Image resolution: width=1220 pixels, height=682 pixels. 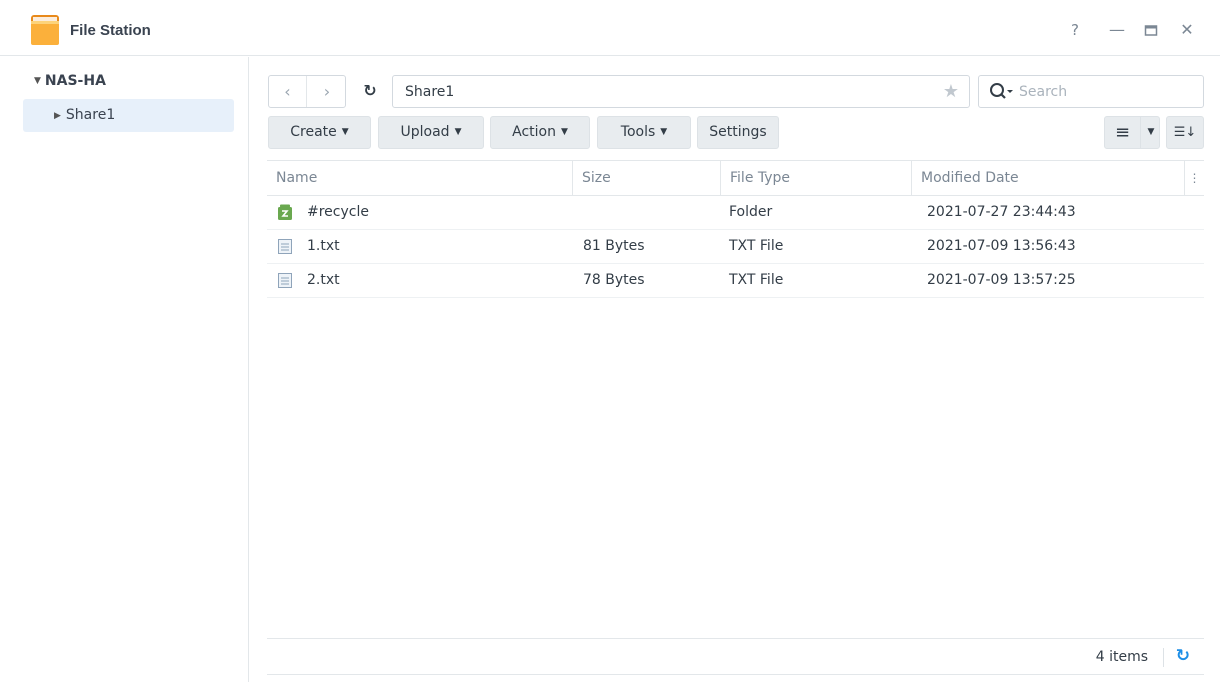 I want to click on sort-button: ☰↓, so click(x=1185, y=132).